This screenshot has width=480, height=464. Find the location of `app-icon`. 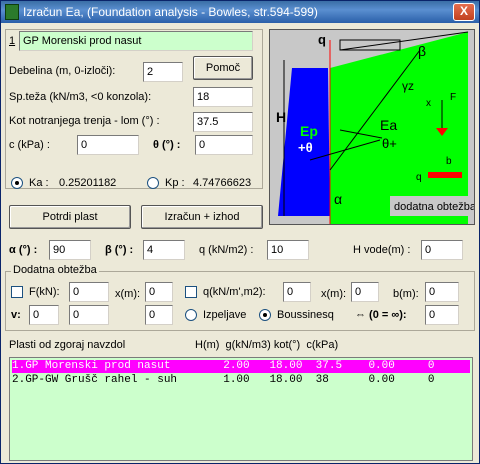

app-icon is located at coordinates (12, 12).